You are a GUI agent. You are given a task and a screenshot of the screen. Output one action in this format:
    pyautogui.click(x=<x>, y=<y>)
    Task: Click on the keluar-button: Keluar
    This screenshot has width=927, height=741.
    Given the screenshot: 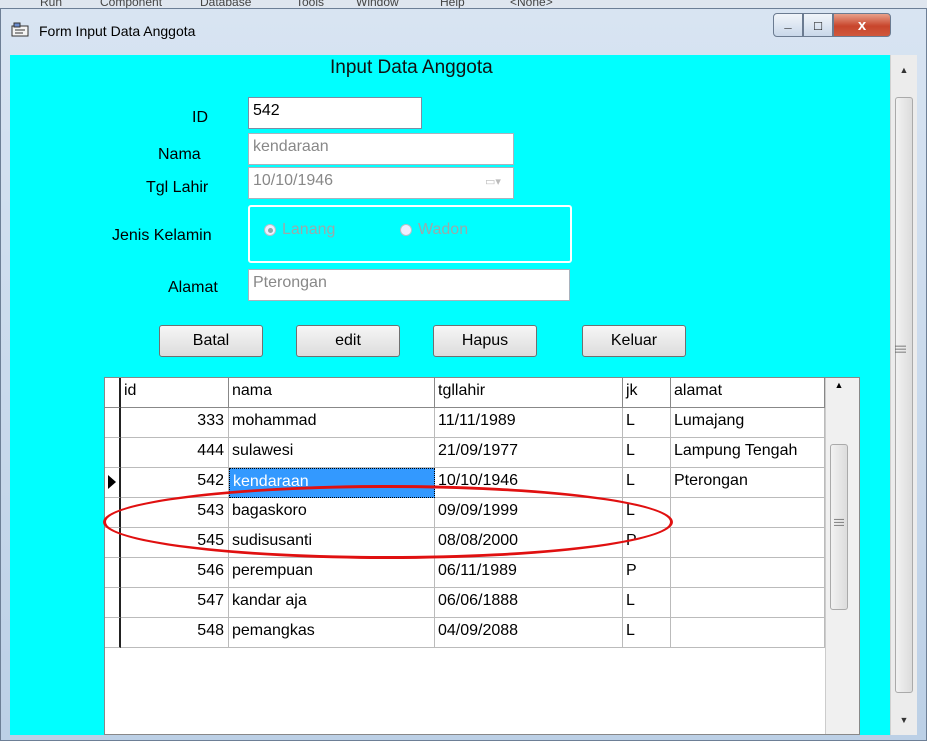 What is the action you would take?
    pyautogui.click(x=634, y=341)
    